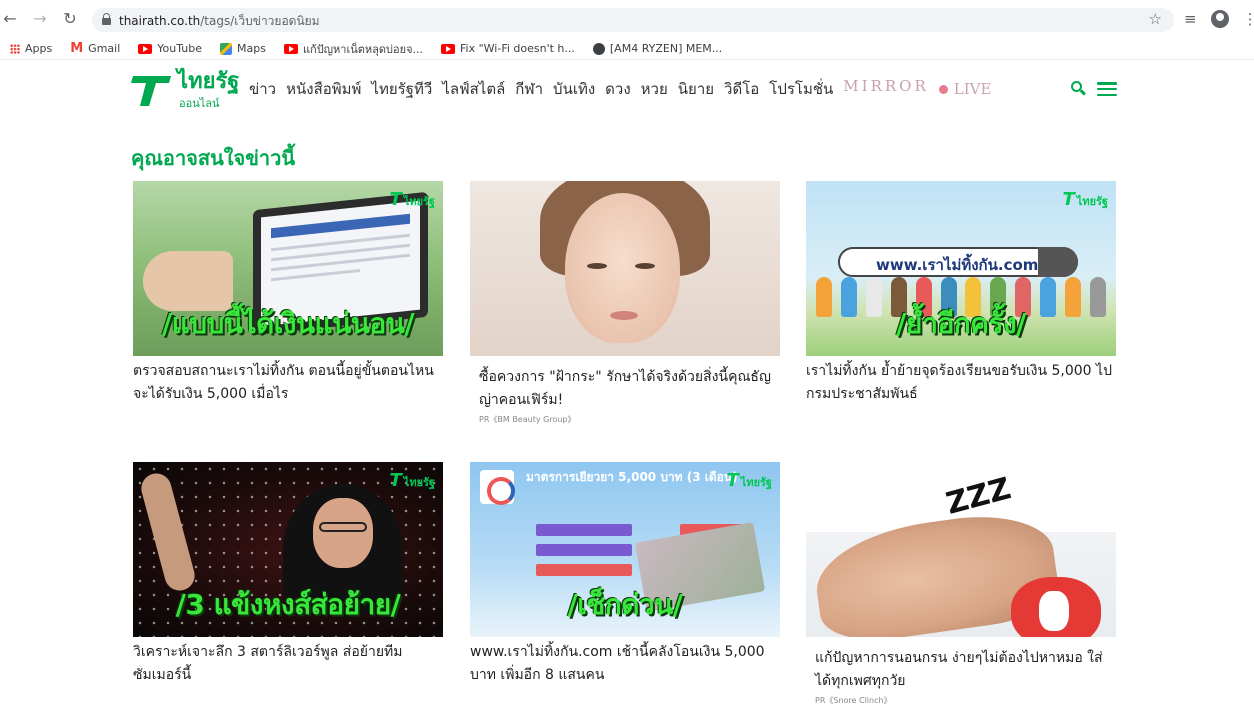  What do you see at coordinates (957, 265) in the screenshot?
I see `thumb-url-text: www.เราไม่ทิ้งกัน.com` at bounding box center [957, 265].